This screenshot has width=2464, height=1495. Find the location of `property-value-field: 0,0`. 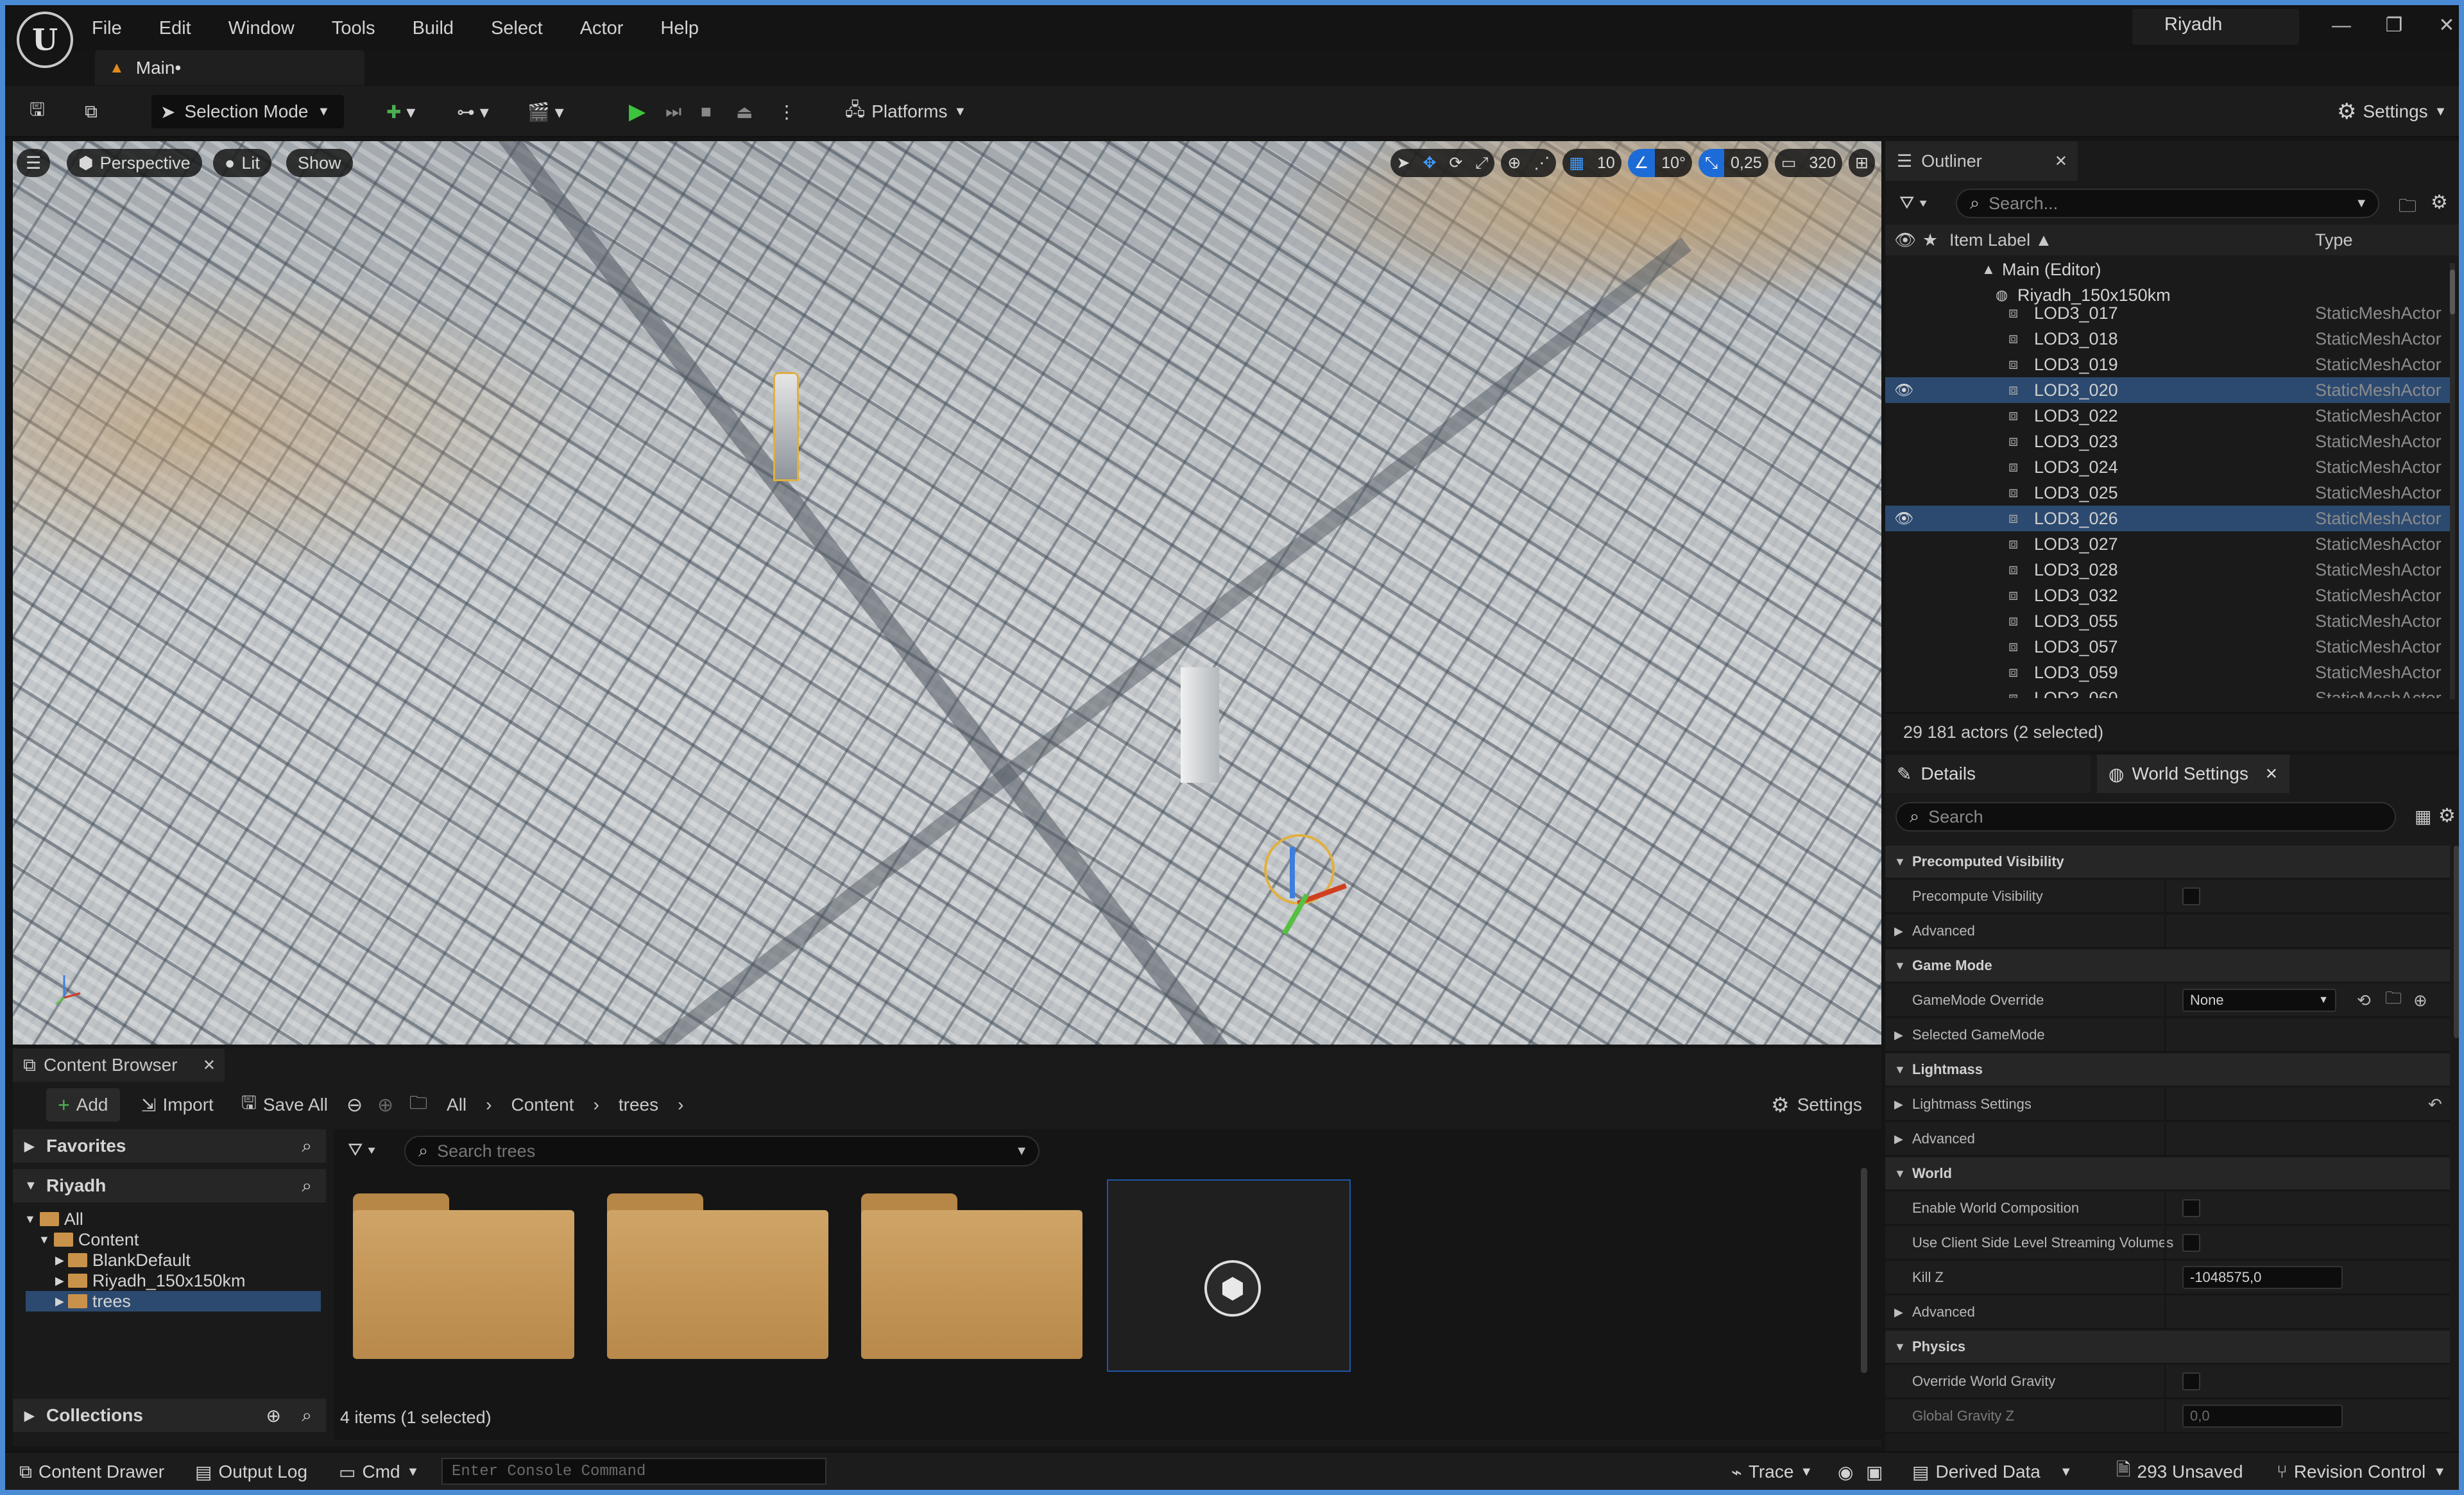

property-value-field: 0,0 is located at coordinates (2263, 1416).